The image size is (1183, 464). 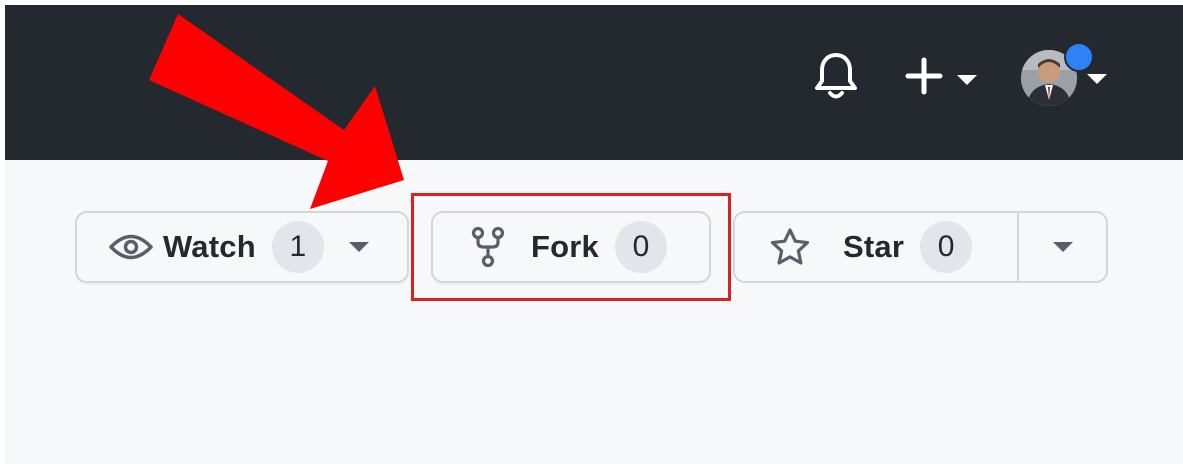 I want to click on avatar-menu-caret-down-icon, so click(x=1097, y=79).